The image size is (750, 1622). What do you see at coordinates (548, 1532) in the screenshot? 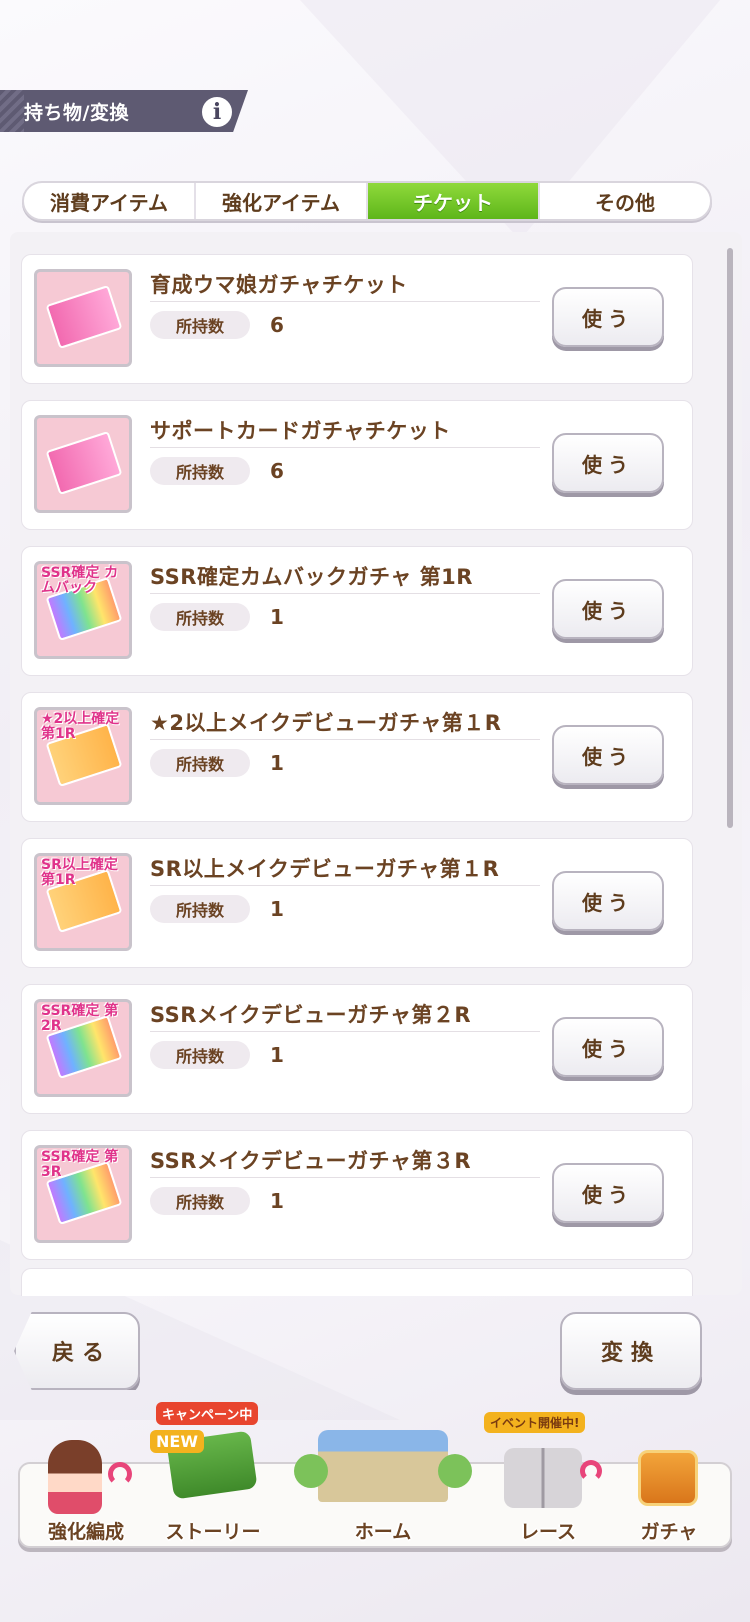
I see `nav-label: レース` at bounding box center [548, 1532].